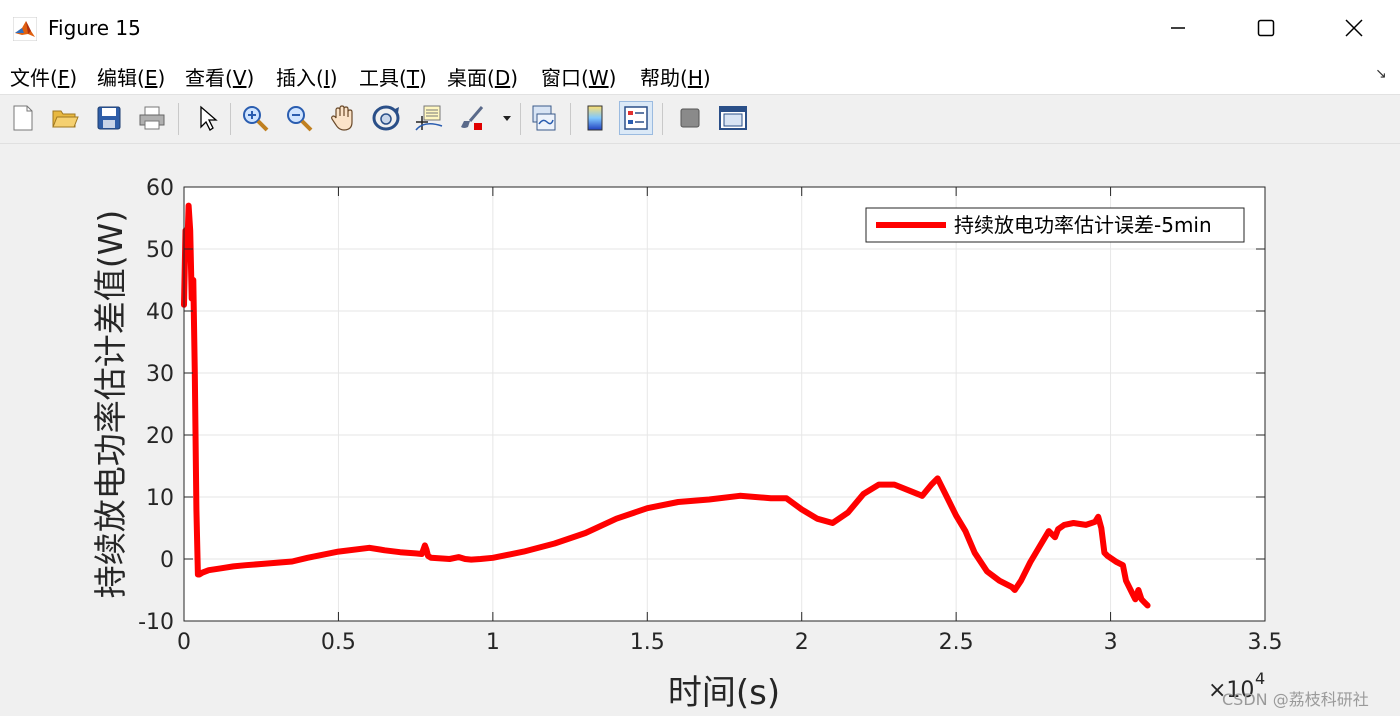  Describe the element at coordinates (307, 76) in the screenshot. I see `menu-insert: 插入(I)` at that location.